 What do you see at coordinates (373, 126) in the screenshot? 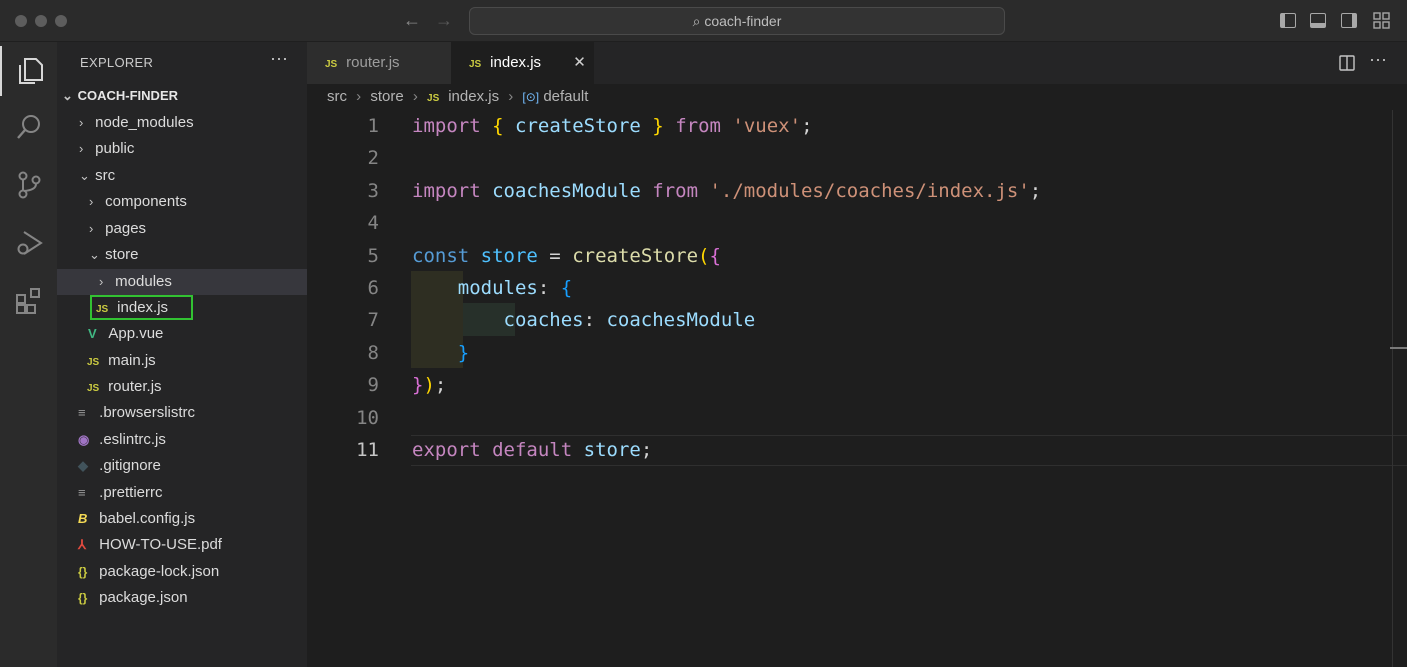
I see `line-number: 1` at bounding box center [373, 126].